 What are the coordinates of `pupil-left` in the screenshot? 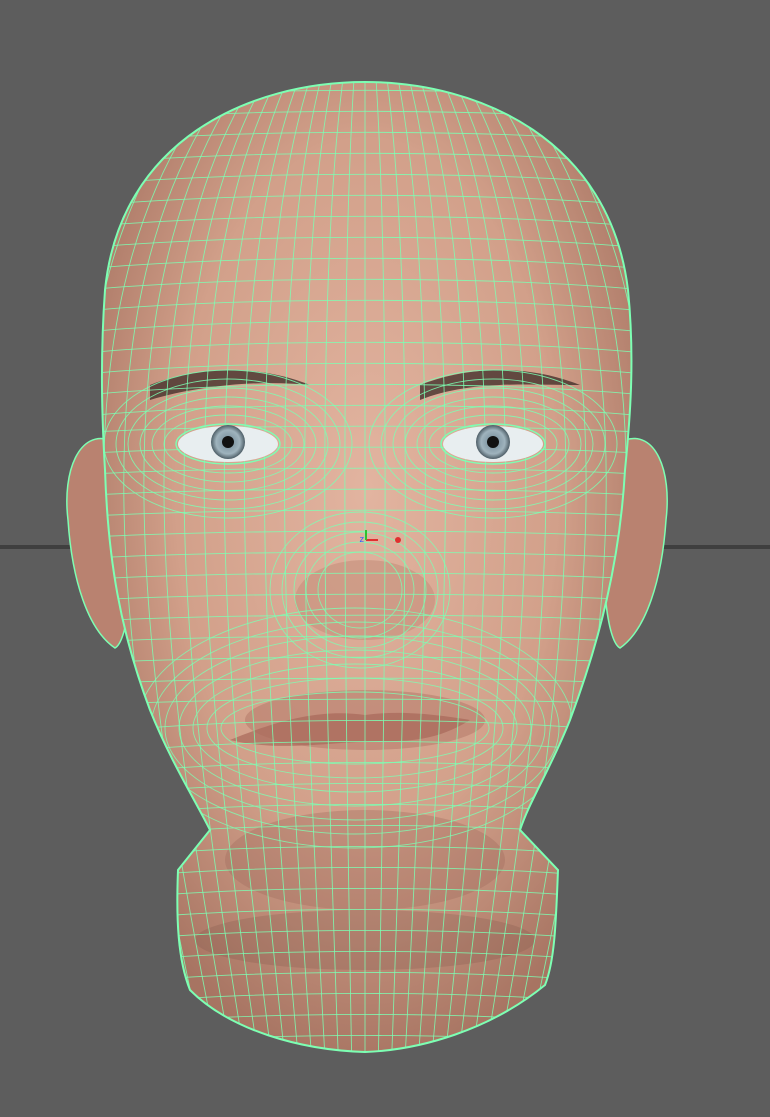 It's located at (228, 442).